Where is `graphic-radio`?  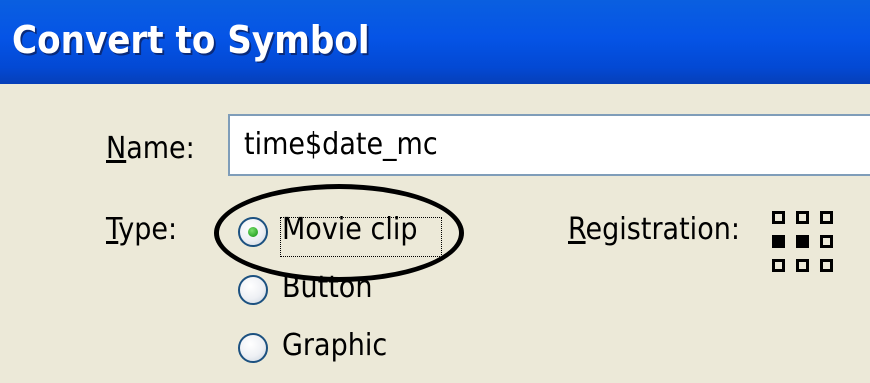
graphic-radio is located at coordinates (253, 348).